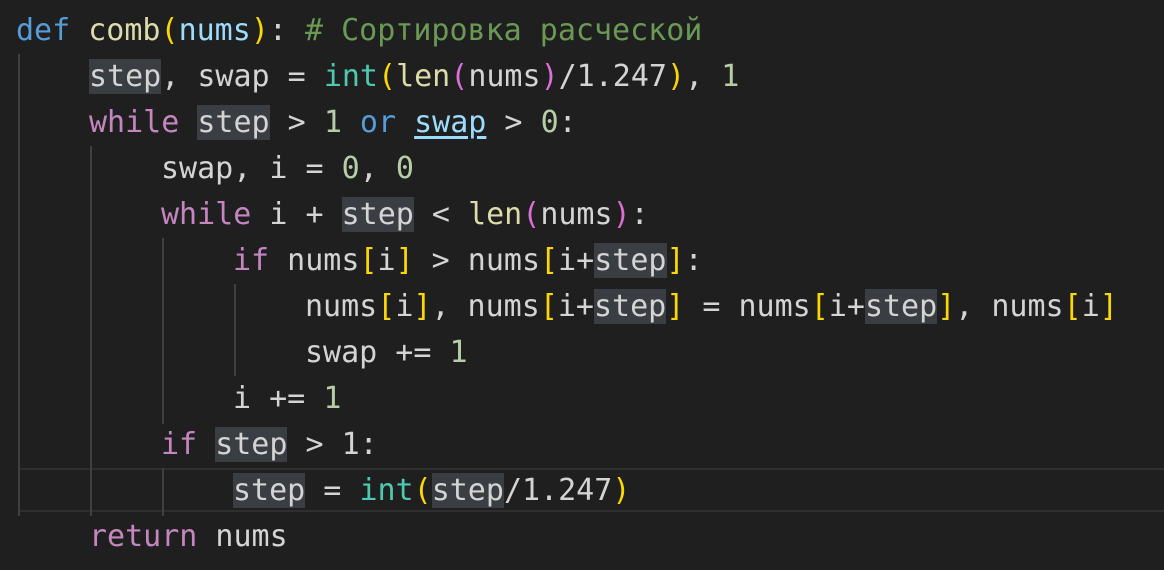 This screenshot has width=1164, height=570. I want to click on token-keyword: def, so click(43, 30).